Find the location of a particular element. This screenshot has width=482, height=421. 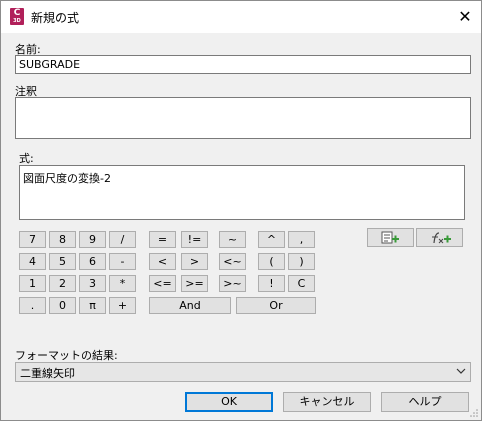

key-comma: , is located at coordinates (301, 239).